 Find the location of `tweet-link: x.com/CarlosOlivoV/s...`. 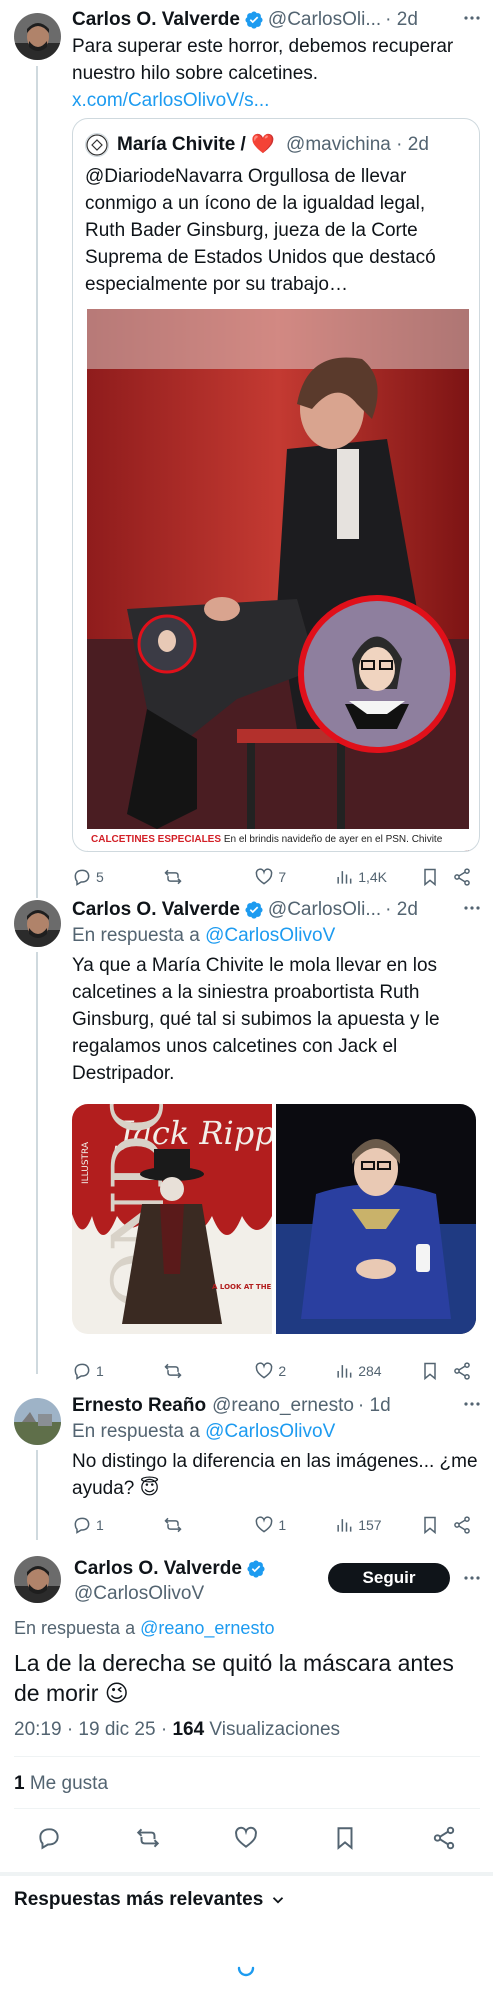

tweet-link: x.com/CarlosOlivoV/s... is located at coordinates (170, 100).